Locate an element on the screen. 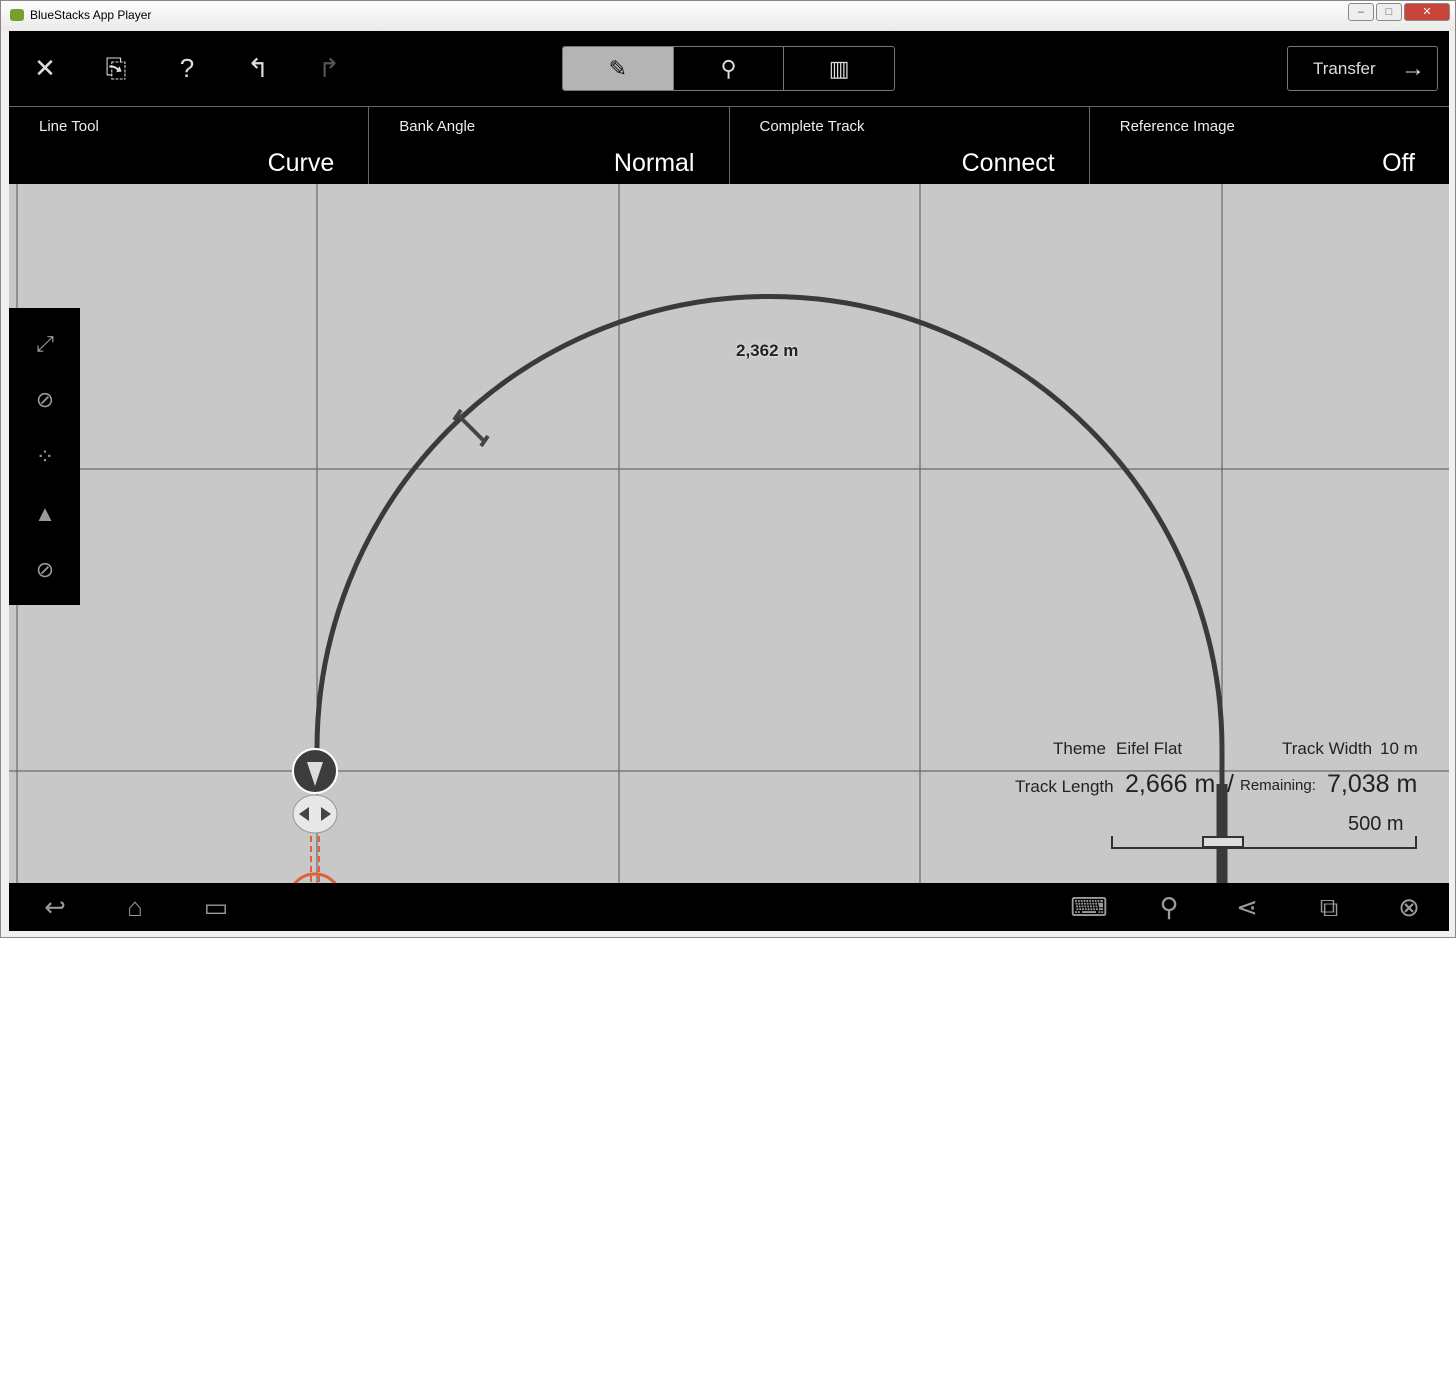  start-handle is located at coordinates (315, 815).